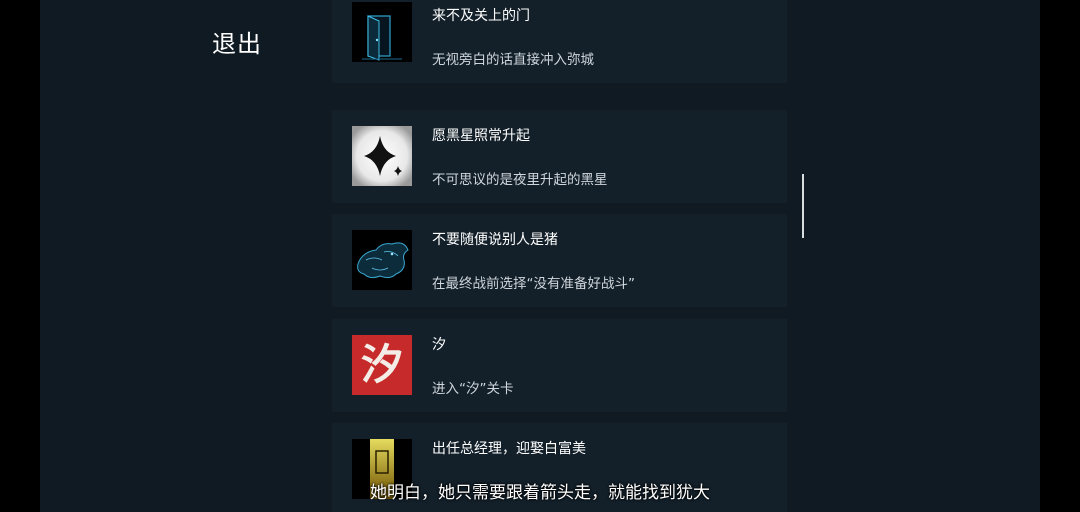 Image resolution: width=1080 pixels, height=512 pixels. What do you see at coordinates (481, 136) in the screenshot?
I see `achievement-title: 愿黑星照常升起` at bounding box center [481, 136].